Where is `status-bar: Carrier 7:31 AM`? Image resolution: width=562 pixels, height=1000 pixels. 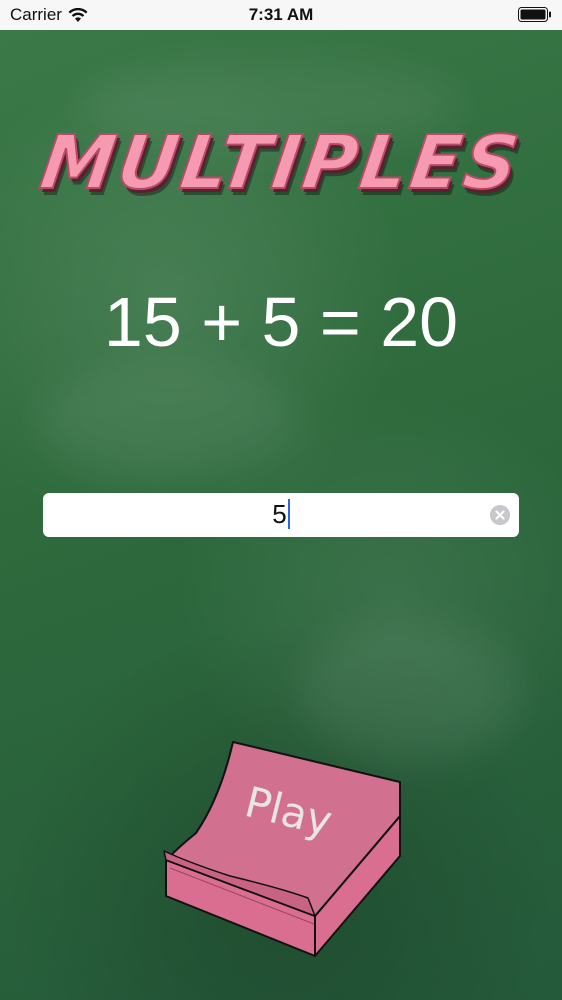 status-bar: Carrier 7:31 AM is located at coordinates (281, 15).